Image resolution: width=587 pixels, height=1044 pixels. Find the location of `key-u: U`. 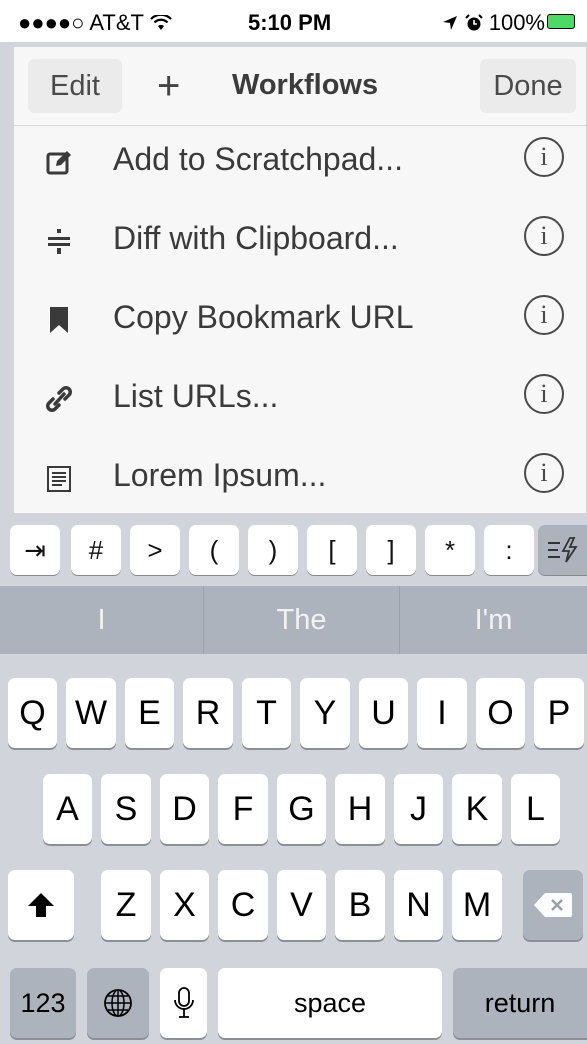

key-u: U is located at coordinates (383, 713).